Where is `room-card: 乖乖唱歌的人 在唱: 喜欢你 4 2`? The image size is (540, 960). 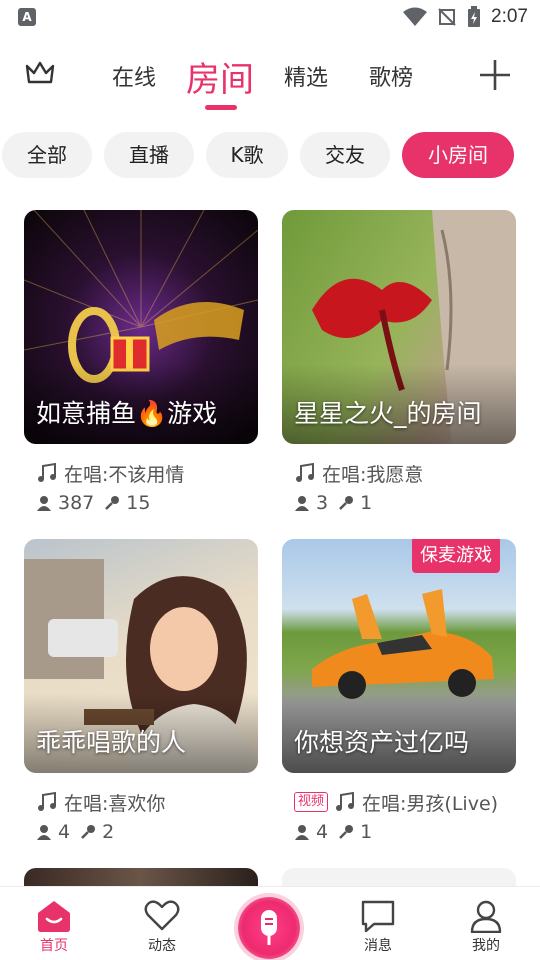
room-card: 乖乖唱歌的人 在唱: 喜欢你 4 2 is located at coordinates (141, 693).